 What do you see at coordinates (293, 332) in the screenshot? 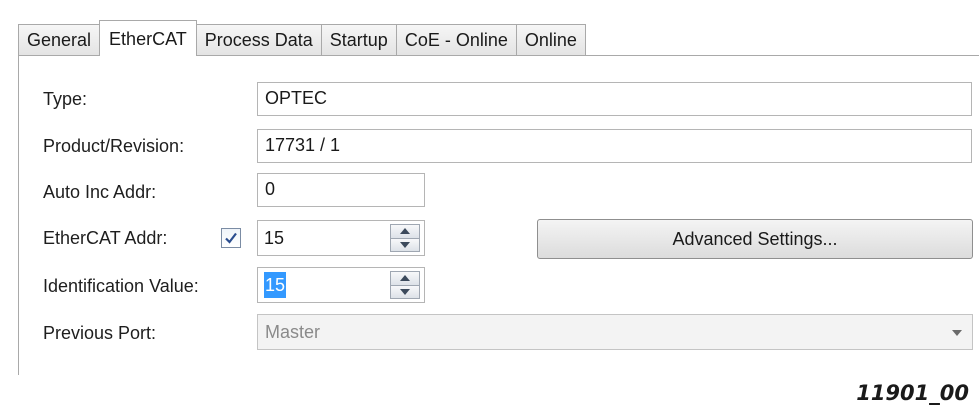
I see `previous-port-value: Master` at bounding box center [293, 332].